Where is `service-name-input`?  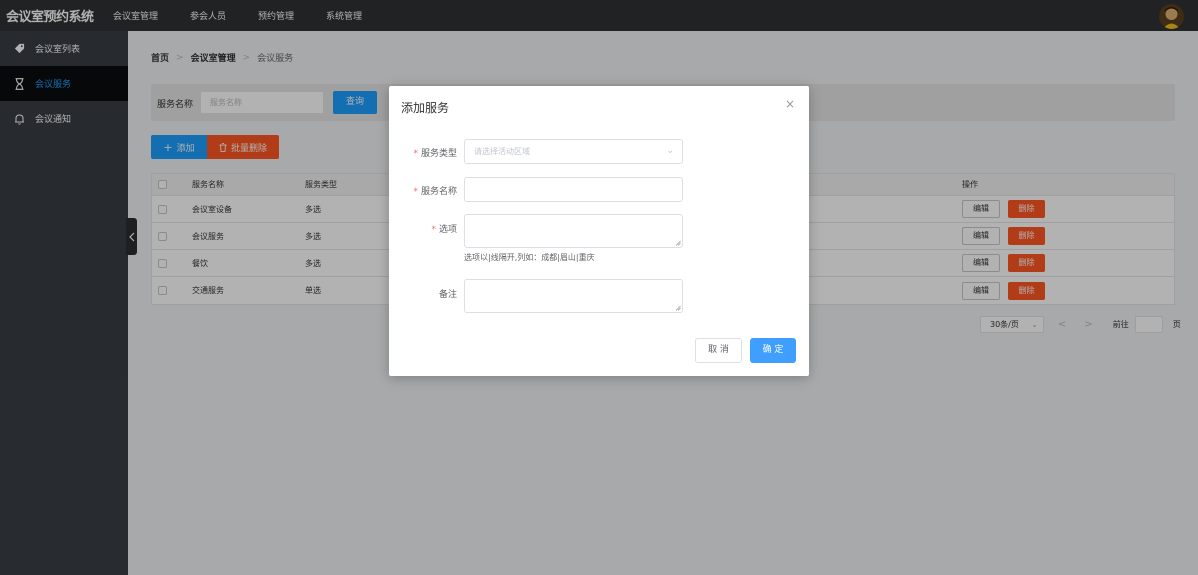
service-name-input is located at coordinates (573, 189).